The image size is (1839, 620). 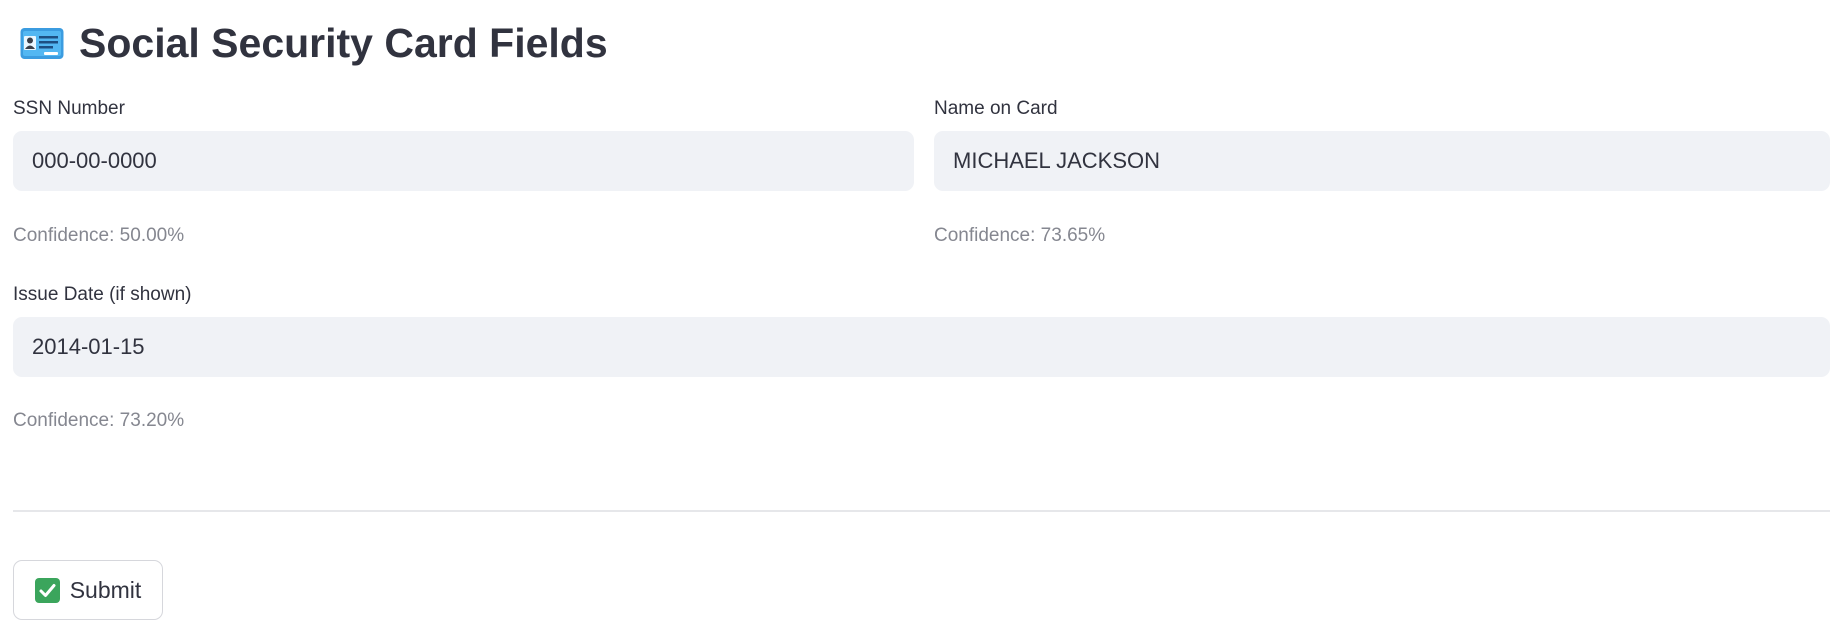 I want to click on name-label: Name on Card, so click(x=996, y=108).